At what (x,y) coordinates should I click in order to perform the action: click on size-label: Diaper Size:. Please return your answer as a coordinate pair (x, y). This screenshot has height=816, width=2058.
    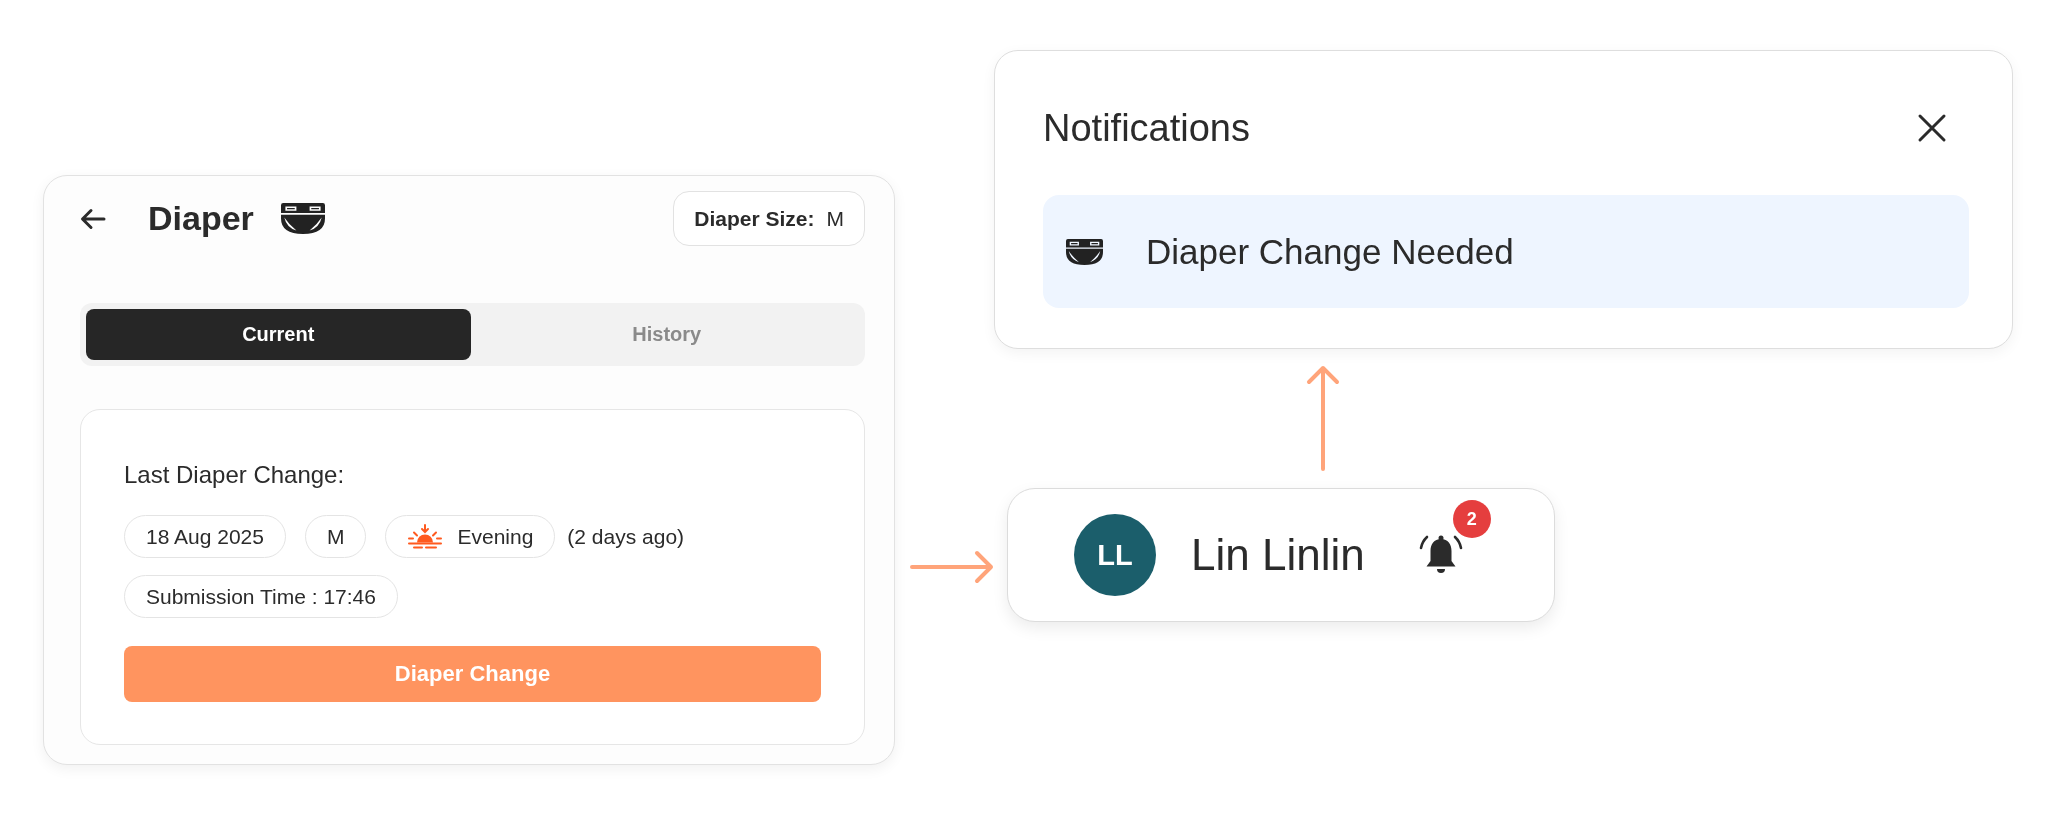
    Looking at the image, I should click on (754, 218).